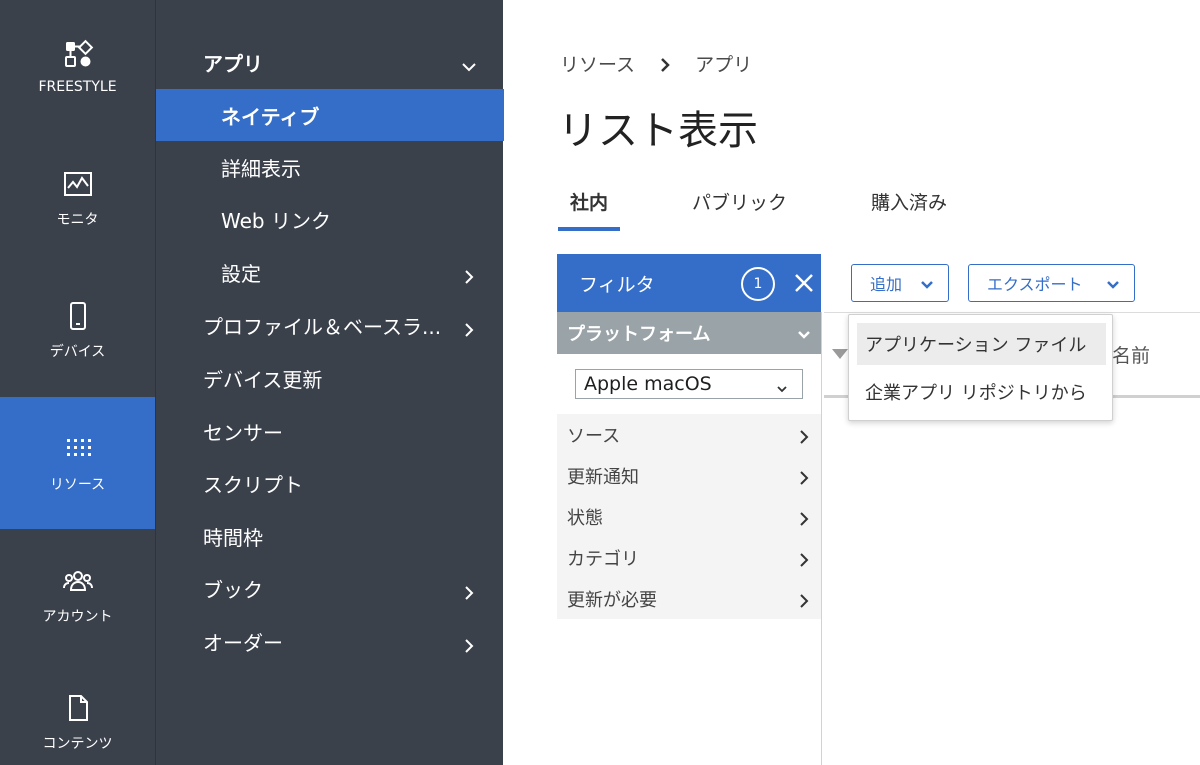 The height and width of the screenshot is (765, 1200). What do you see at coordinates (77, 352) in the screenshot?
I see `rail-label: デバイス` at bounding box center [77, 352].